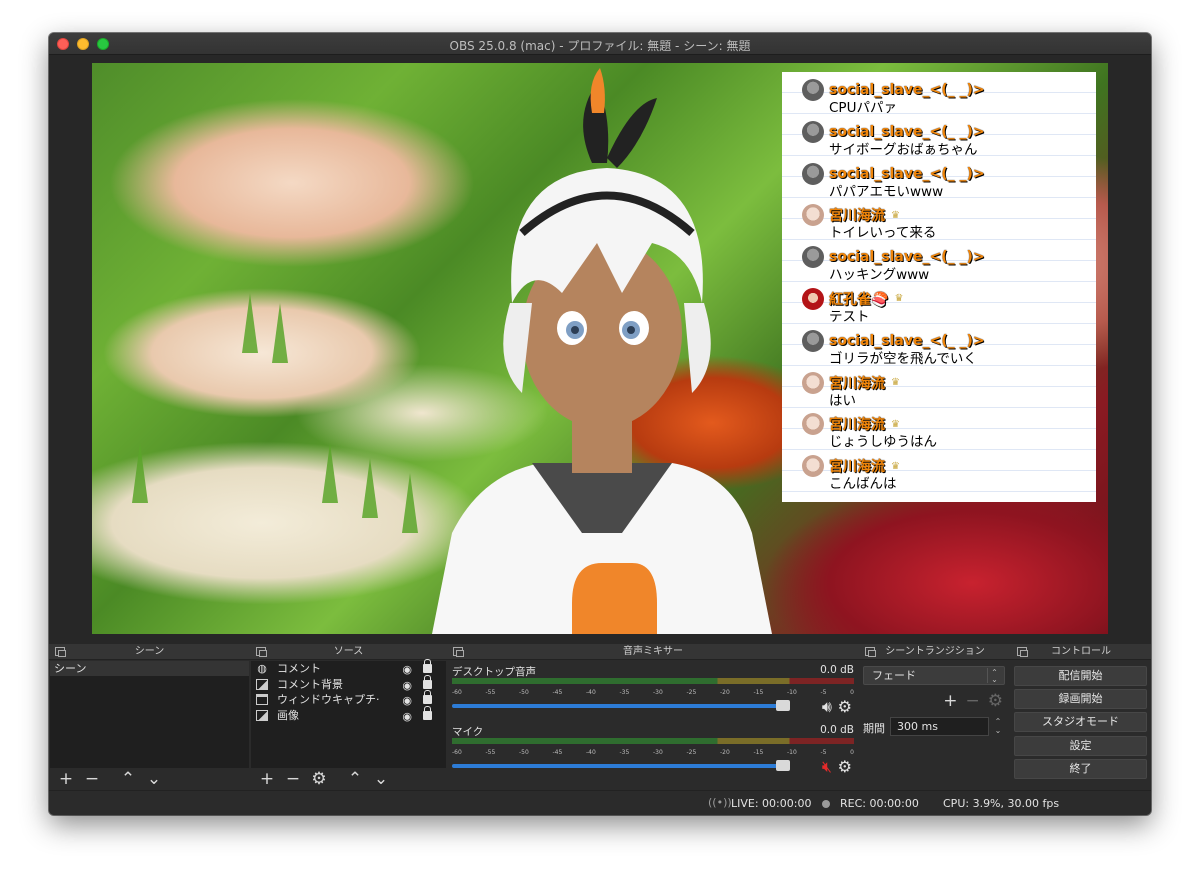 The image size is (1200, 881). I want to click on move-scene-down-button: ⌄, so click(154, 779).